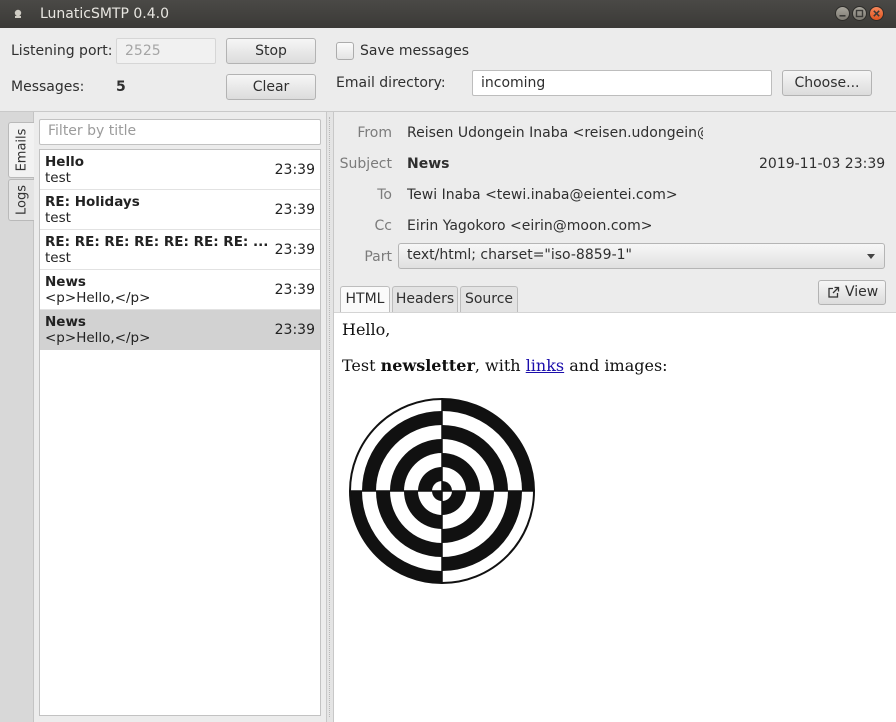 Image resolution: width=896 pixels, height=722 pixels. I want to click on window-title: LunaticSMTP 0.4.0, so click(104, 14).